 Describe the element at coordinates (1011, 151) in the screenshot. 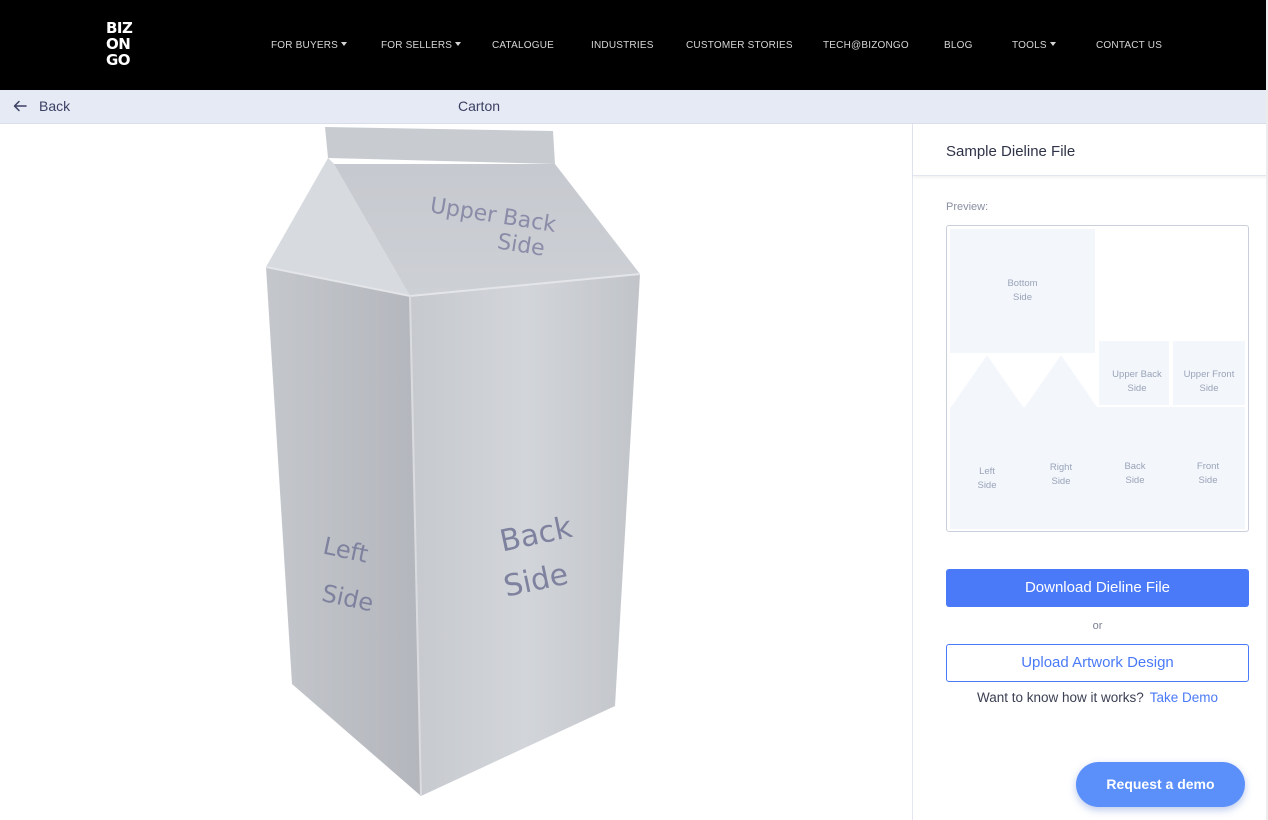

I see `panel-title: Sample Dieline File` at that location.